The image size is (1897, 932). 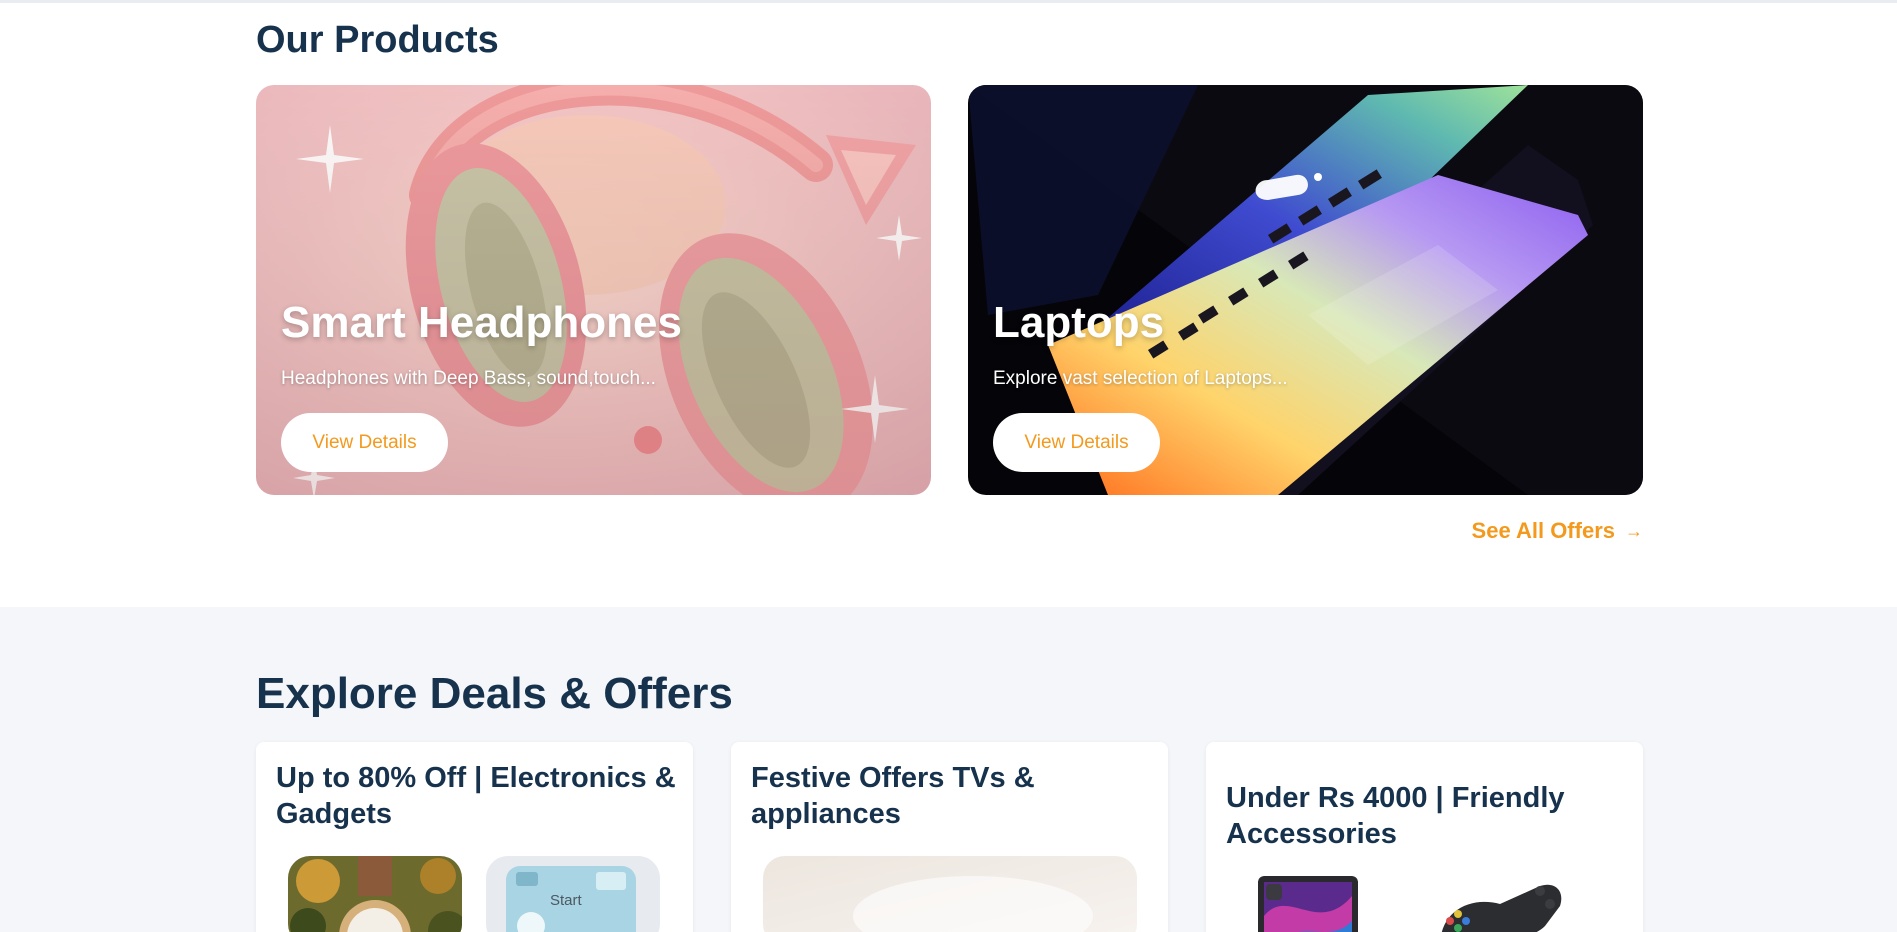 I want to click on product-card-title: Smart Headphones, so click(x=481, y=322).